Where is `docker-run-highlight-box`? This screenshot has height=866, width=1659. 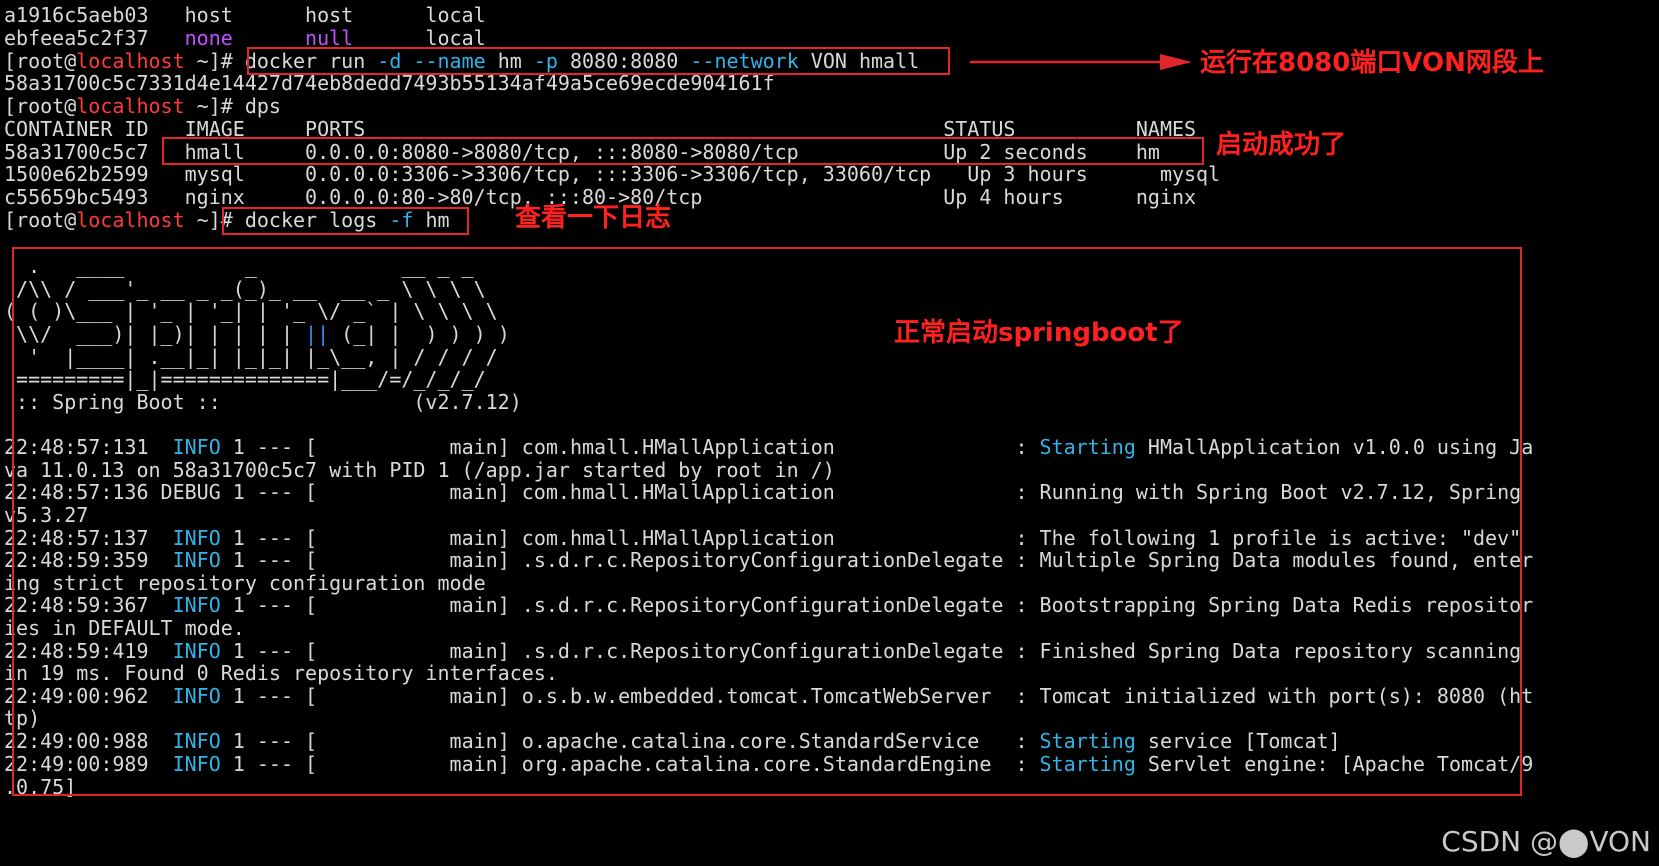
docker-run-highlight-box is located at coordinates (598, 61).